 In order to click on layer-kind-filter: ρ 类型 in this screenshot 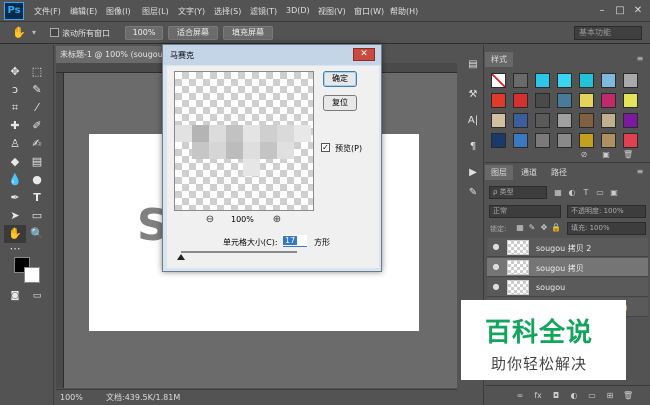, I will do `click(518, 192)`.